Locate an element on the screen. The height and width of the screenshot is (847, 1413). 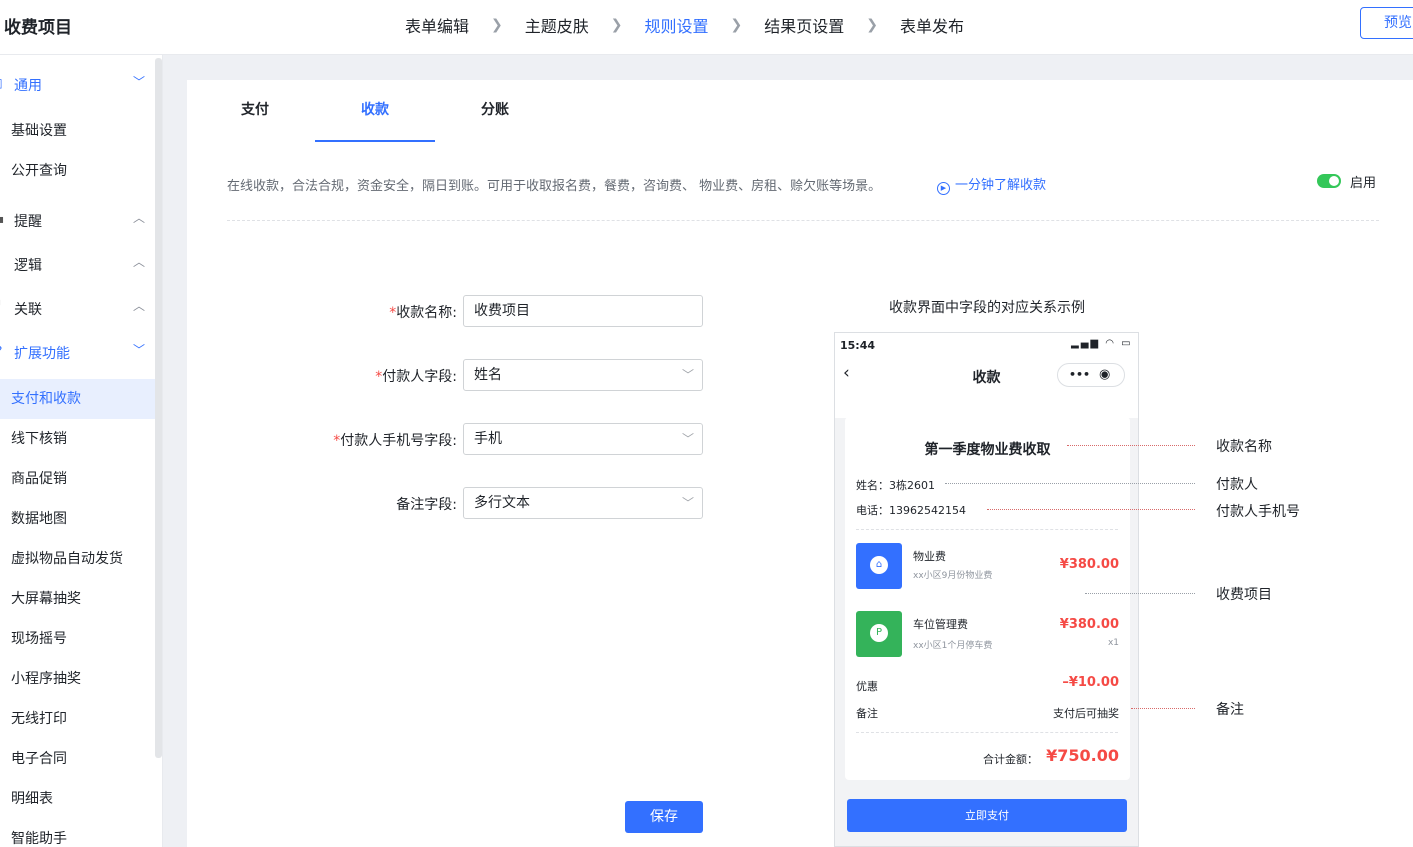
sidebar-scrollbar is located at coordinates (158, 408).